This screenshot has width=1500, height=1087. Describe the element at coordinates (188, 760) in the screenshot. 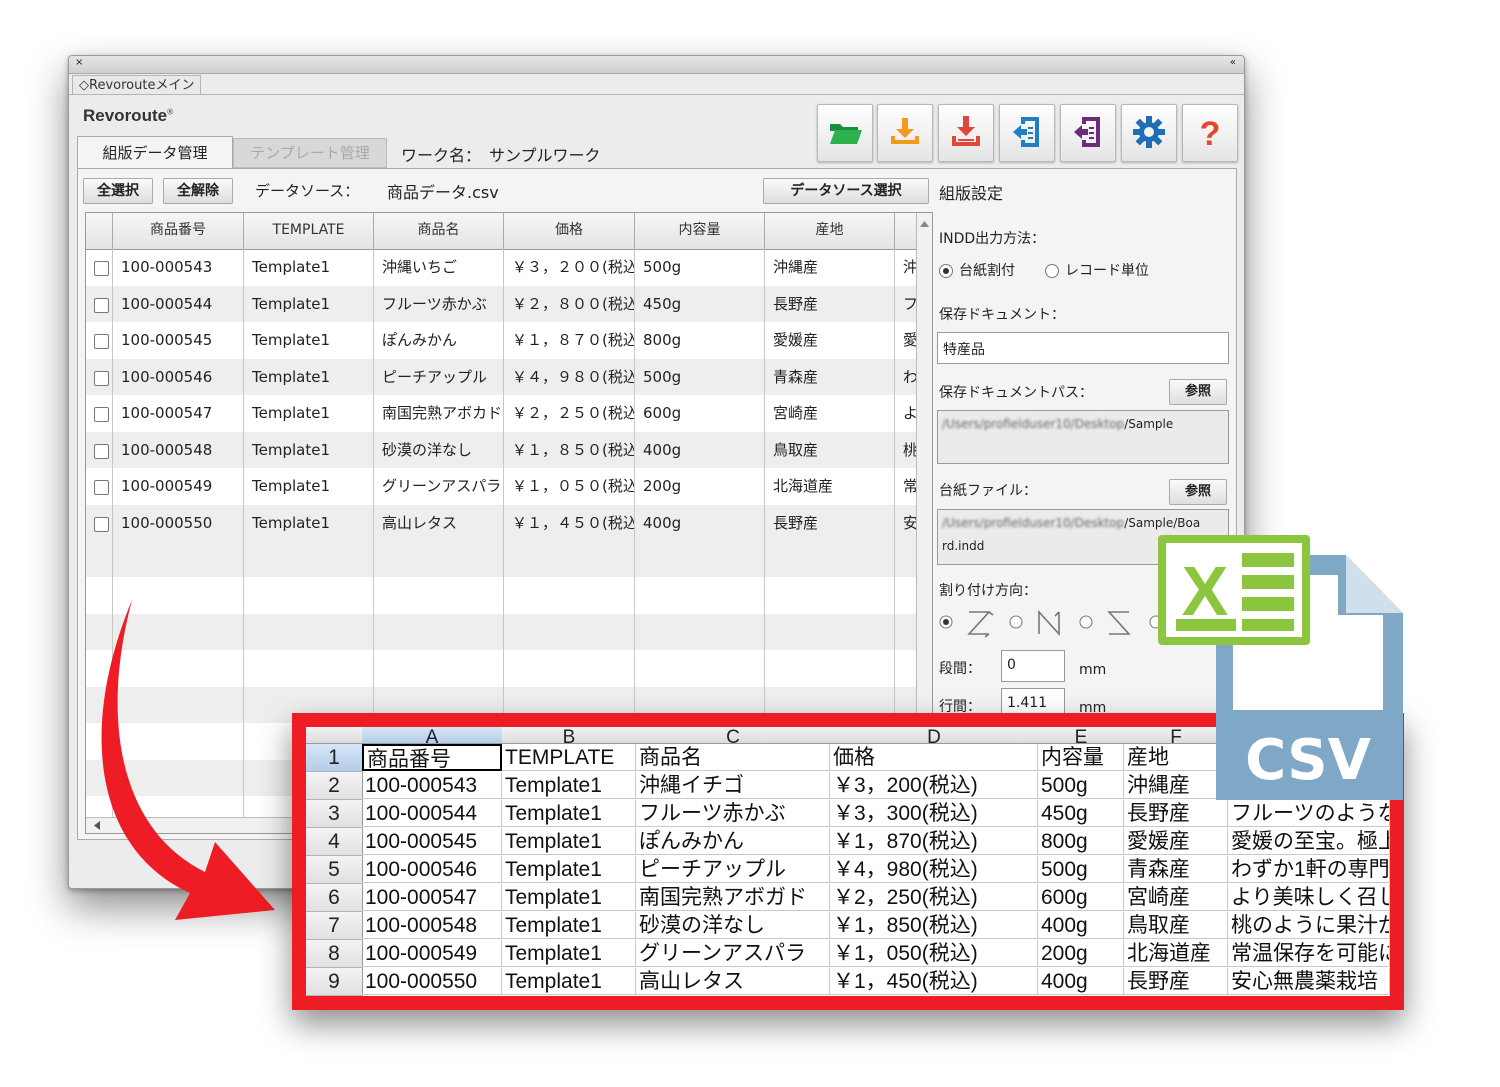

I see `arrow-shape` at that location.